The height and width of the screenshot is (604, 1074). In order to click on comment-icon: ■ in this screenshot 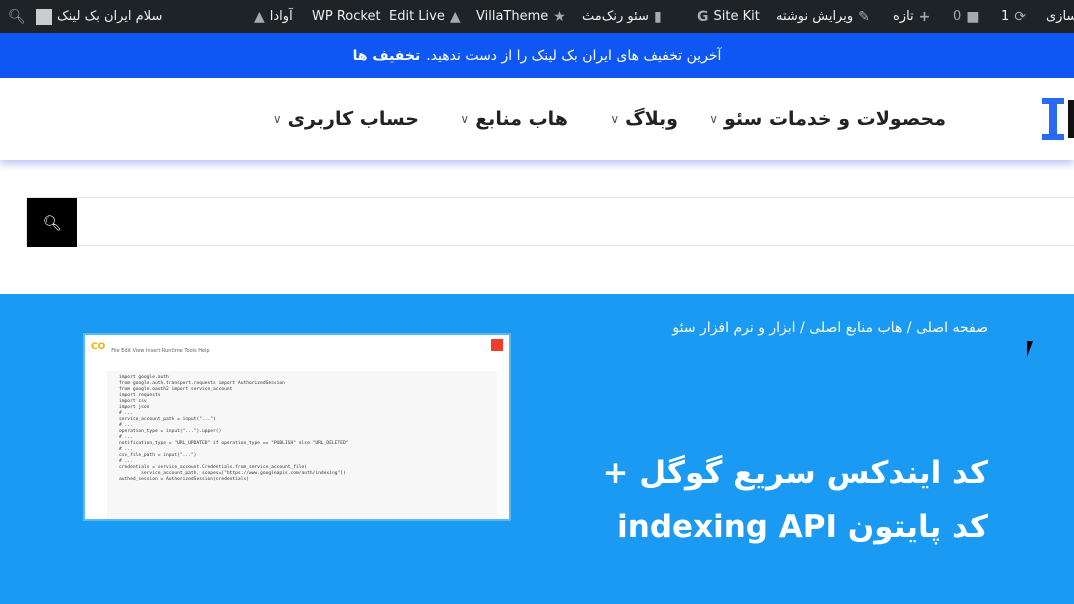, I will do `click(973, 16)`.